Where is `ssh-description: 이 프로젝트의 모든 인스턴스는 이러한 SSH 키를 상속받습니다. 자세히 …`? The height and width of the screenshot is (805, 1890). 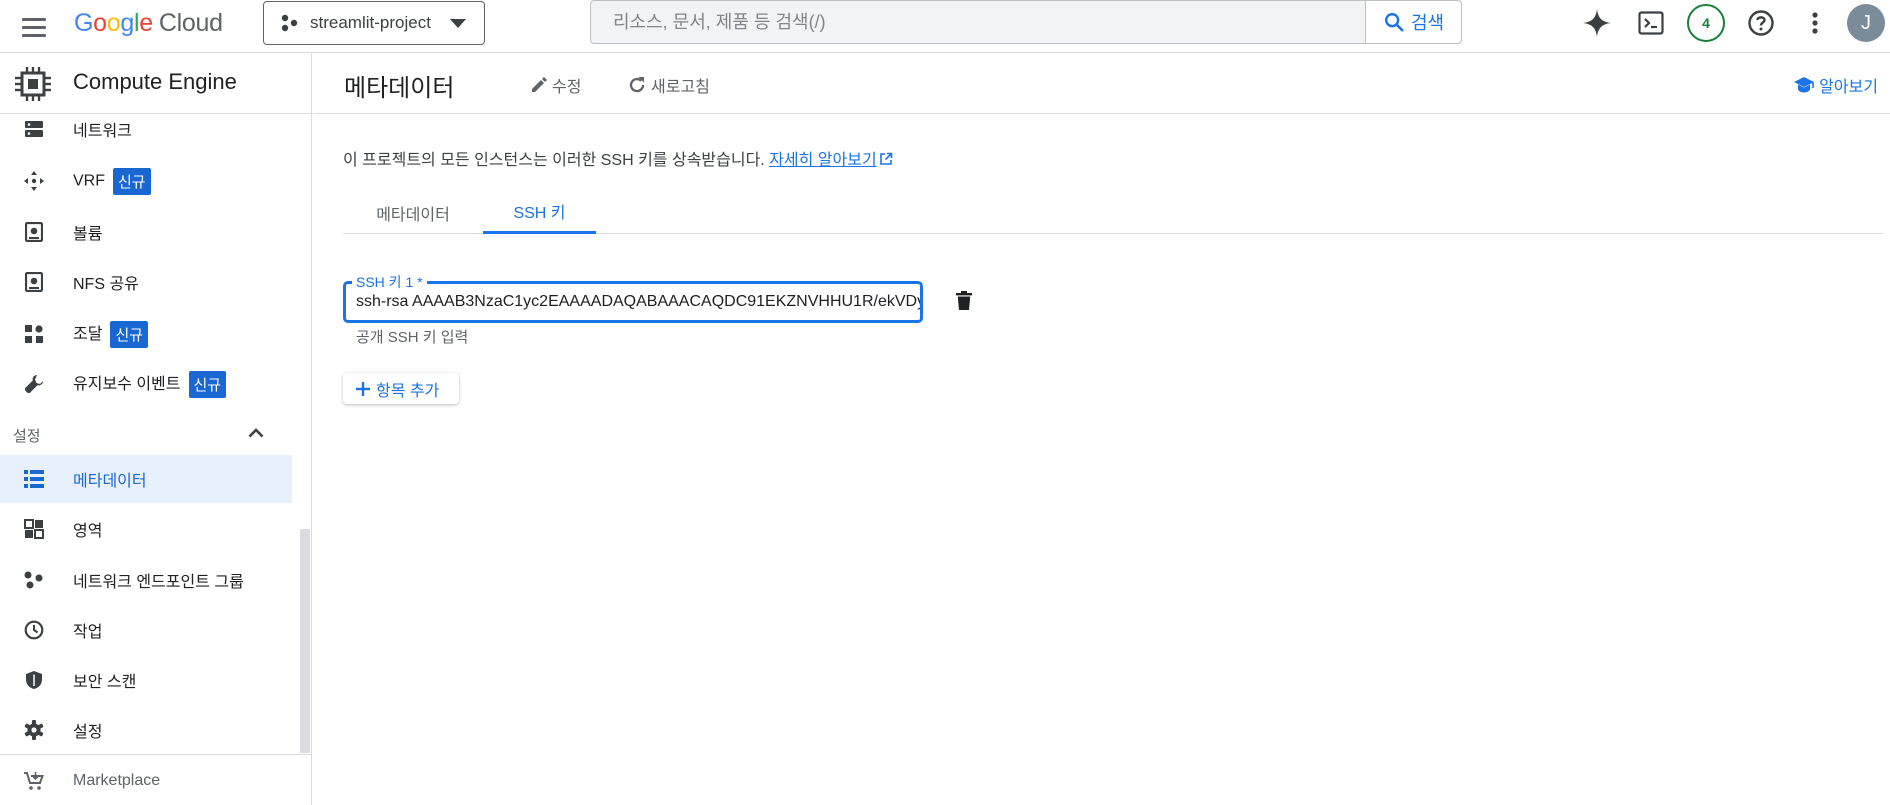 ssh-description: 이 프로젝트의 모든 인스턴스는 이러한 SSH 키를 상속받습니다. 자세히 … is located at coordinates (618, 158).